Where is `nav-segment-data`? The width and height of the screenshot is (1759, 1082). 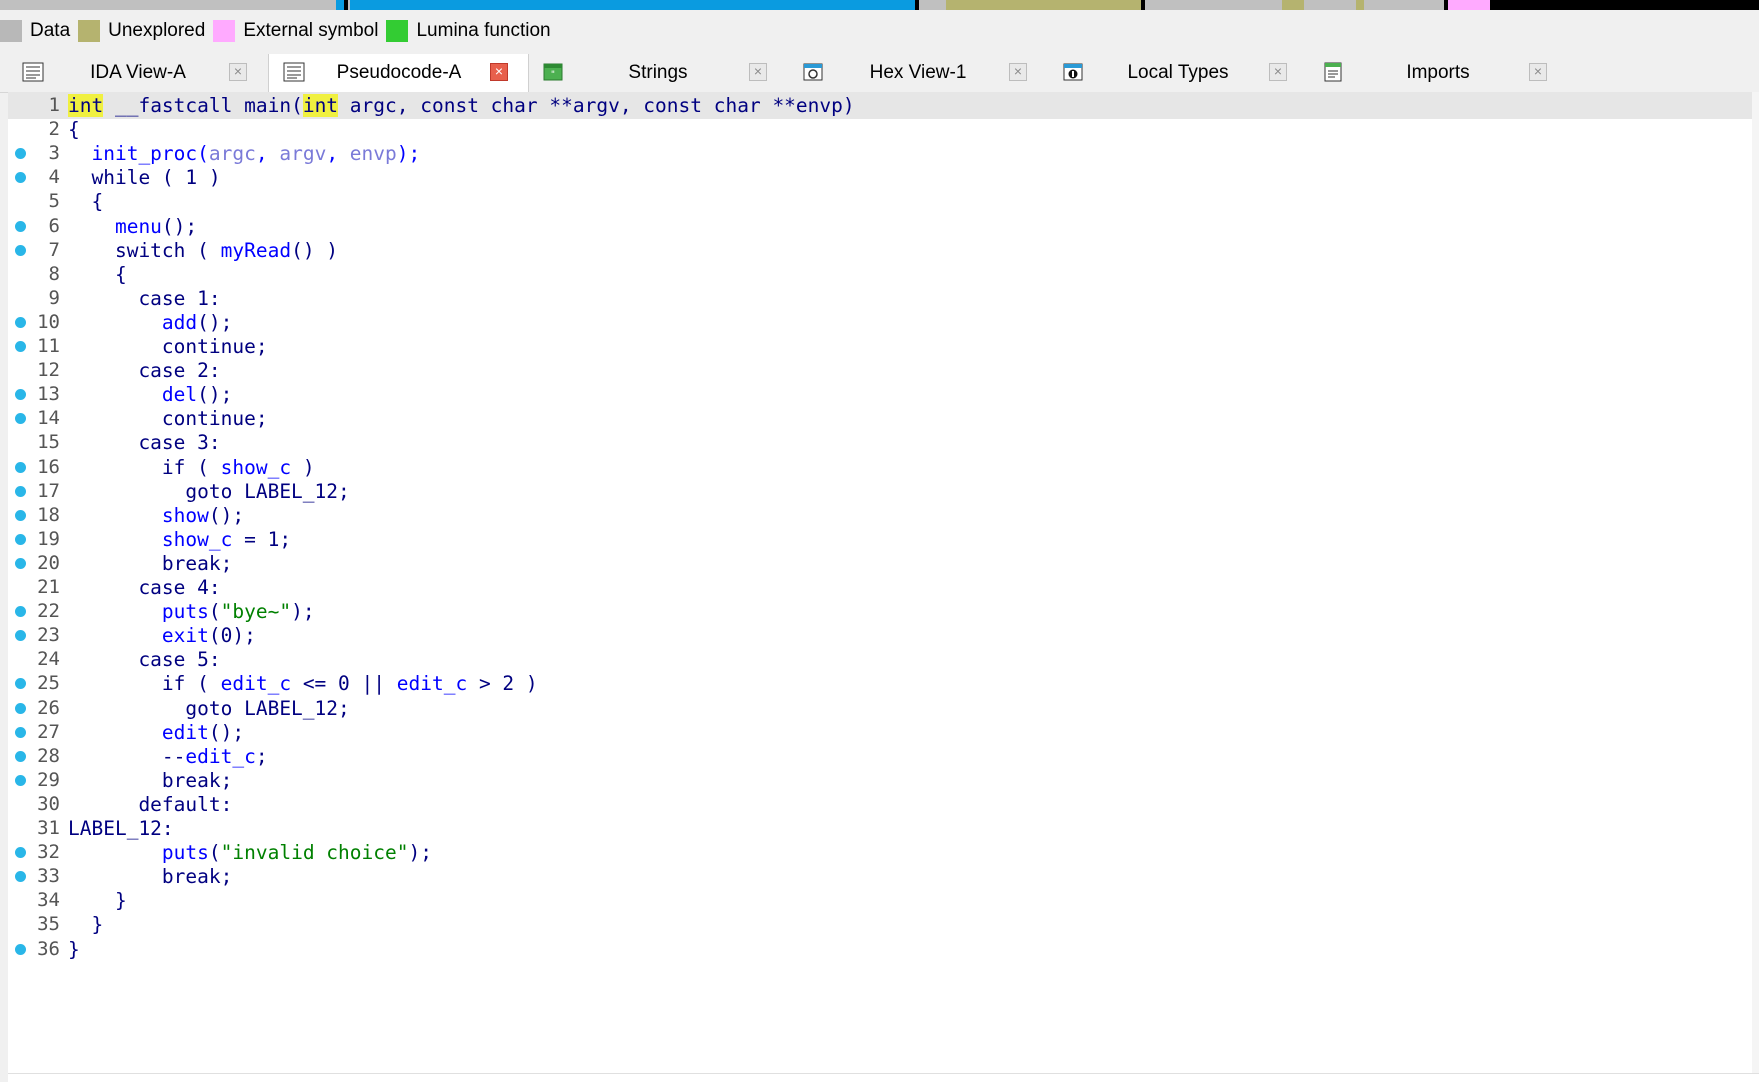 nav-segment-data is located at coordinates (1215, 5).